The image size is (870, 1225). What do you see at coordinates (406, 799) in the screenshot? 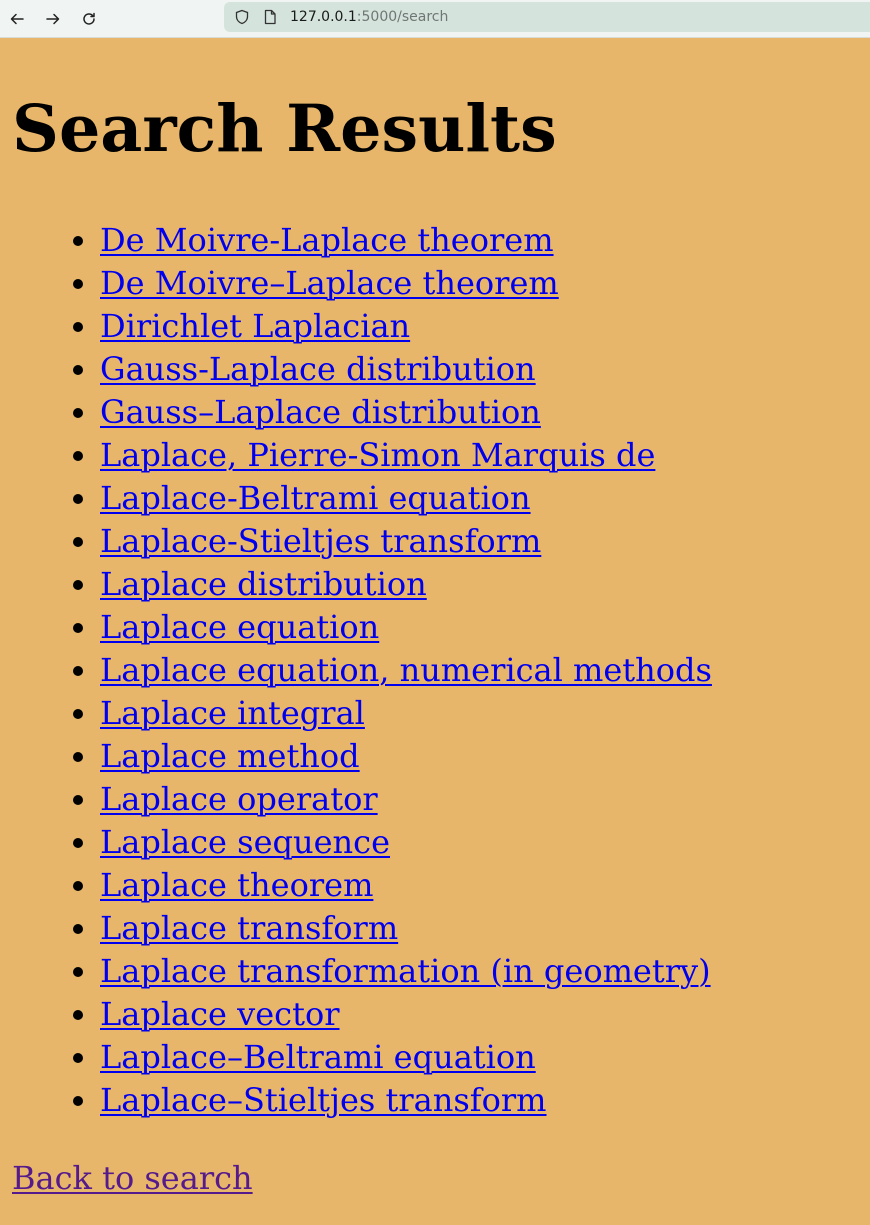
I see `list-item: Laplace operator` at bounding box center [406, 799].